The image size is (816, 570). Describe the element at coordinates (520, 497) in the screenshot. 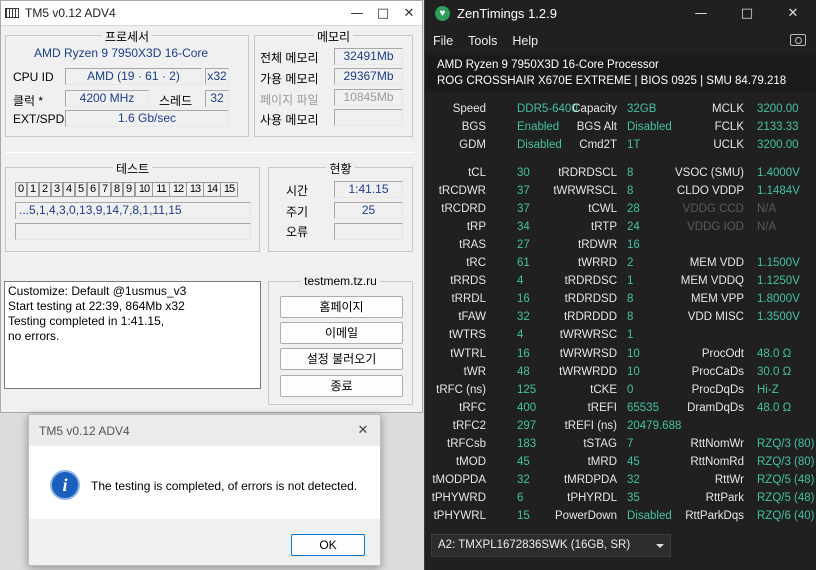

I see `timing-value: 6` at that location.